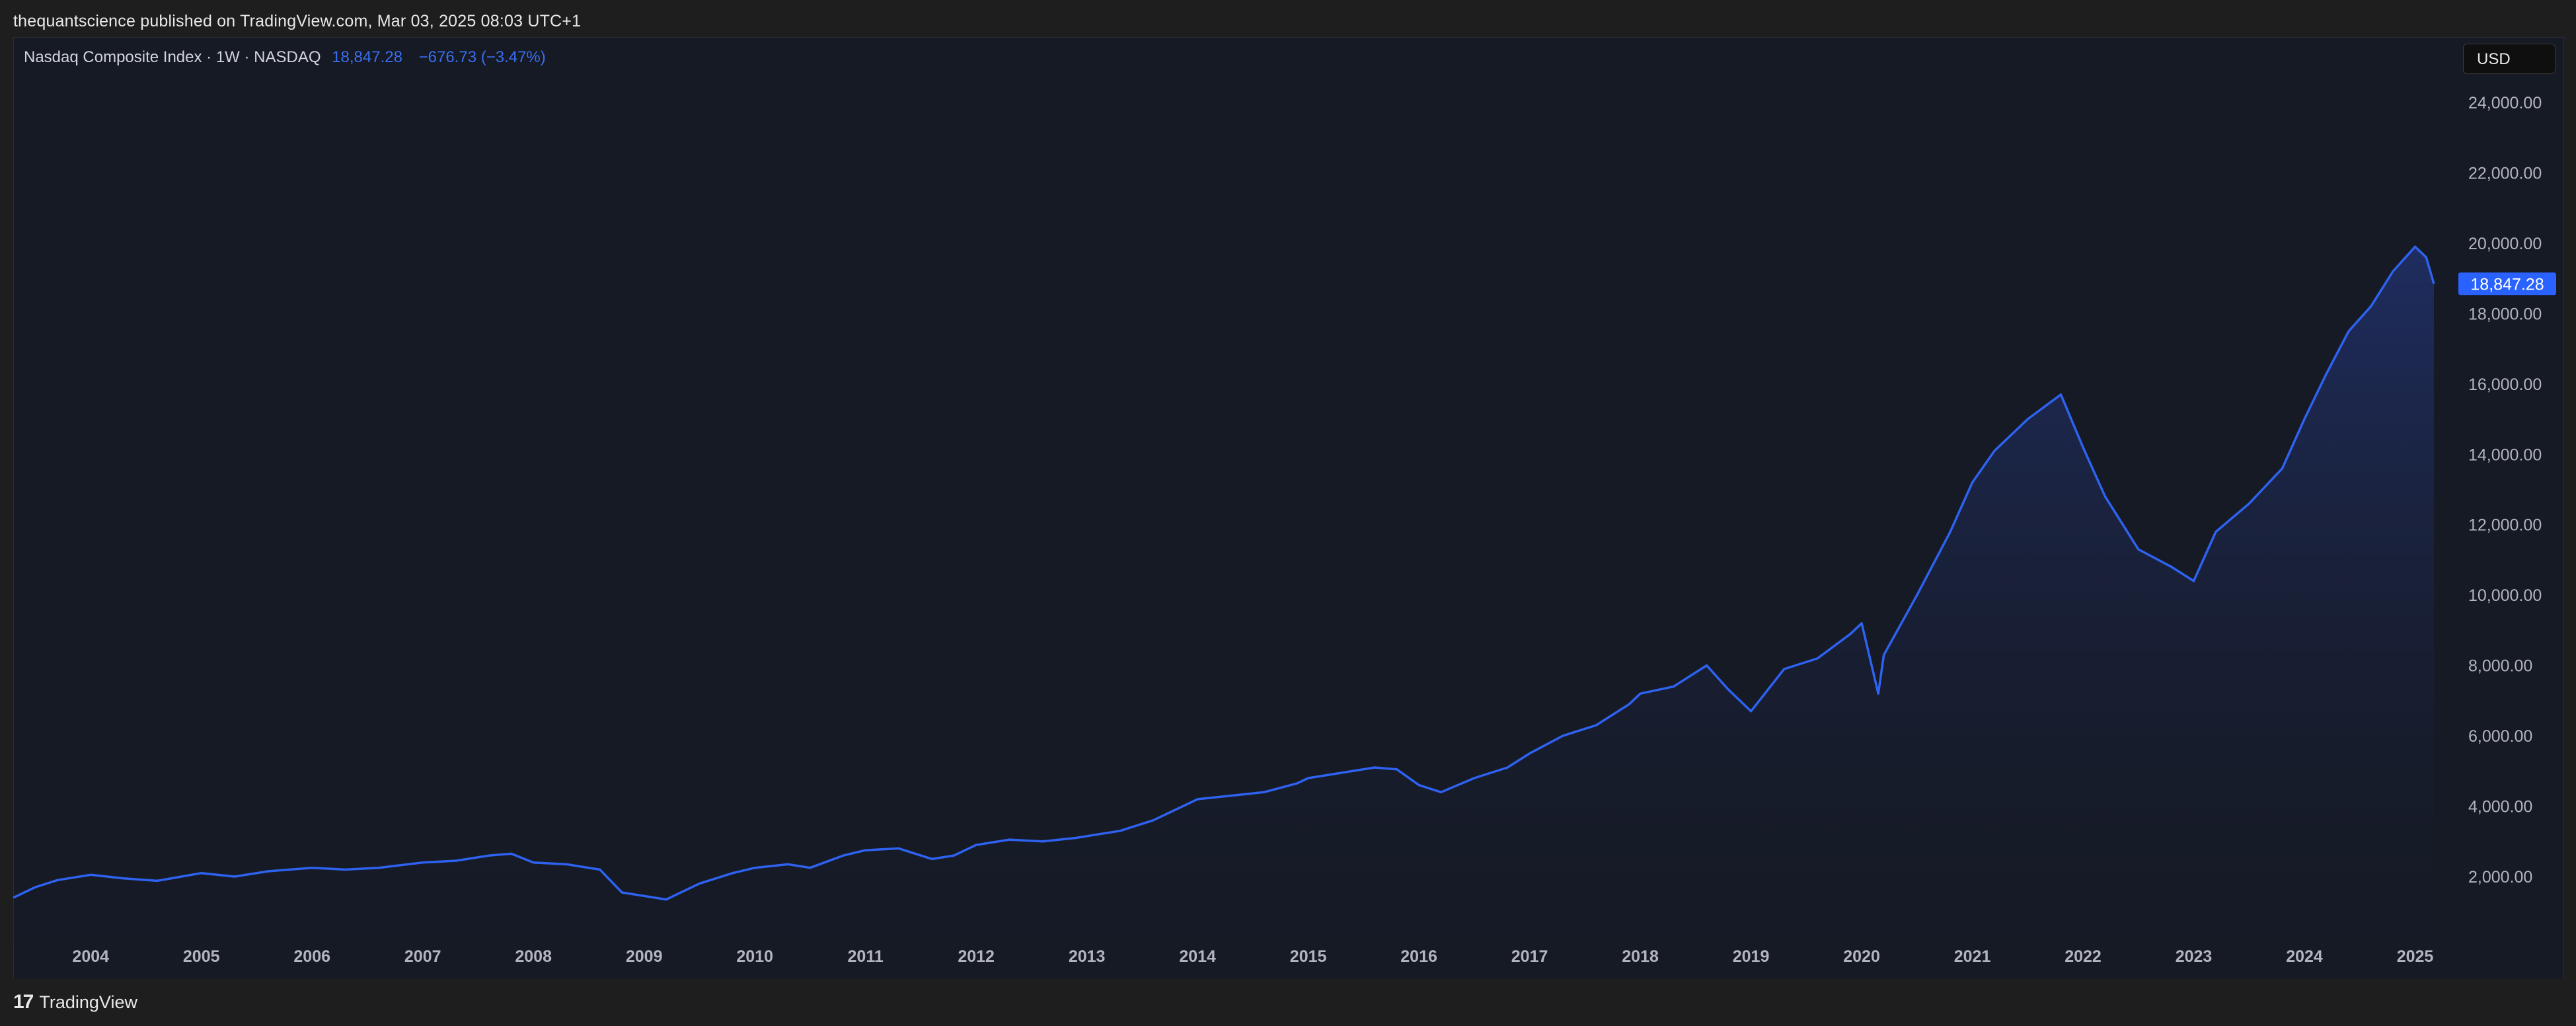 This screenshot has height=1026, width=2576. Describe the element at coordinates (1087, 956) in the screenshot. I see `x-axis-tick-label: 2013` at that location.